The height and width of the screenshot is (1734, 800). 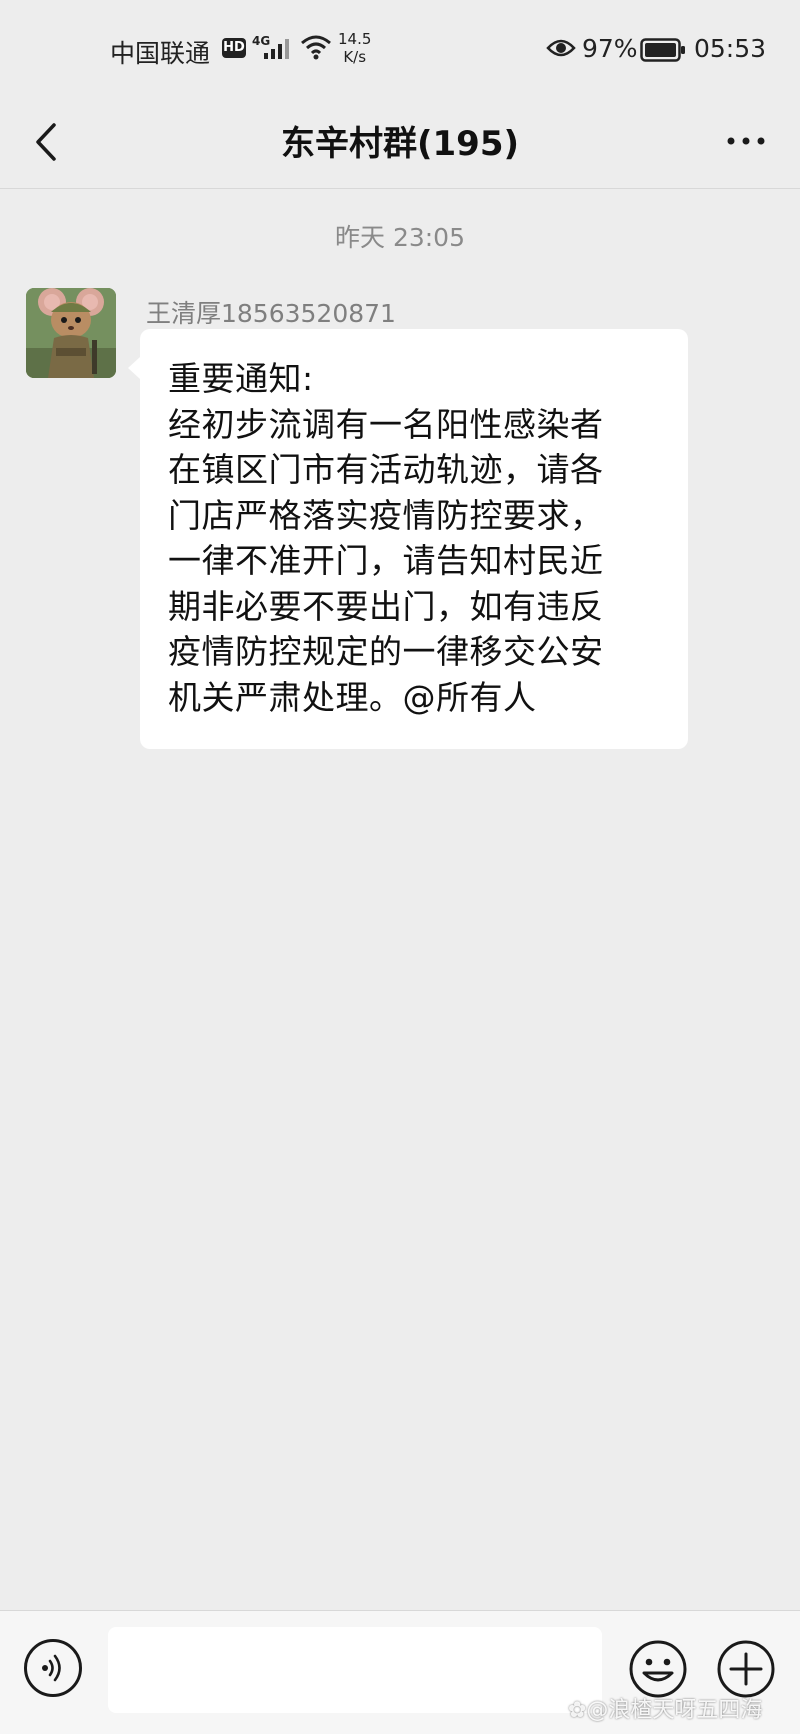 I want to click on sender-avatar, so click(x=71, y=333).